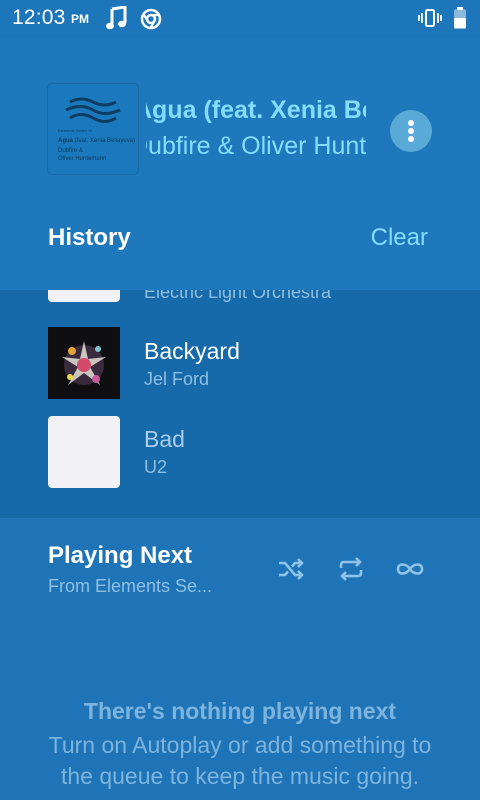  What do you see at coordinates (120, 555) in the screenshot?
I see `playing-next-heading: Playing Next` at bounding box center [120, 555].